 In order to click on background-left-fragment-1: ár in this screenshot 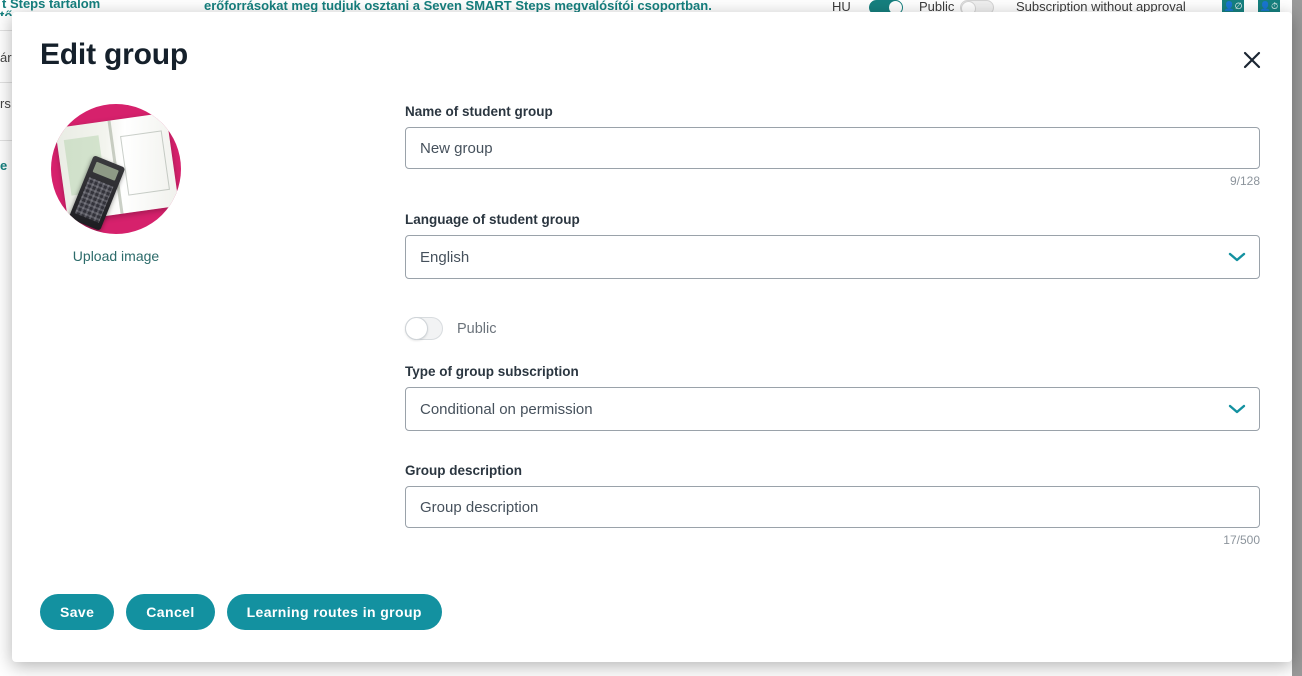, I will do `click(6, 57)`.